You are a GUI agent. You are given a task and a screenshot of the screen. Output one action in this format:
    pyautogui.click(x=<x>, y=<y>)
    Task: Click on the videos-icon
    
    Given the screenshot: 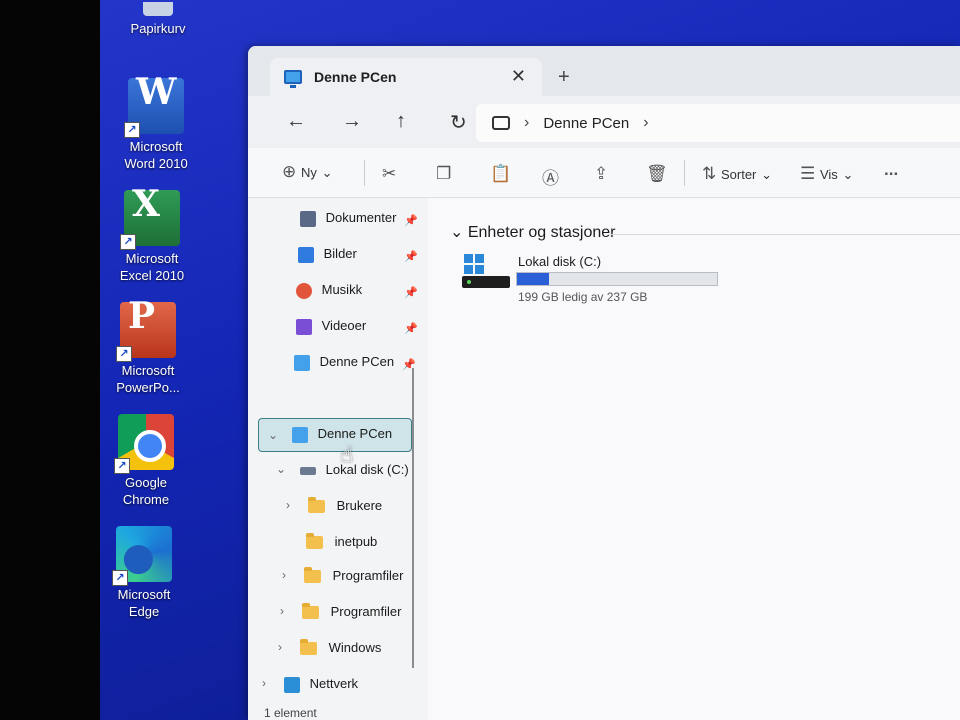 What is the action you would take?
    pyautogui.click(x=304, y=326)
    